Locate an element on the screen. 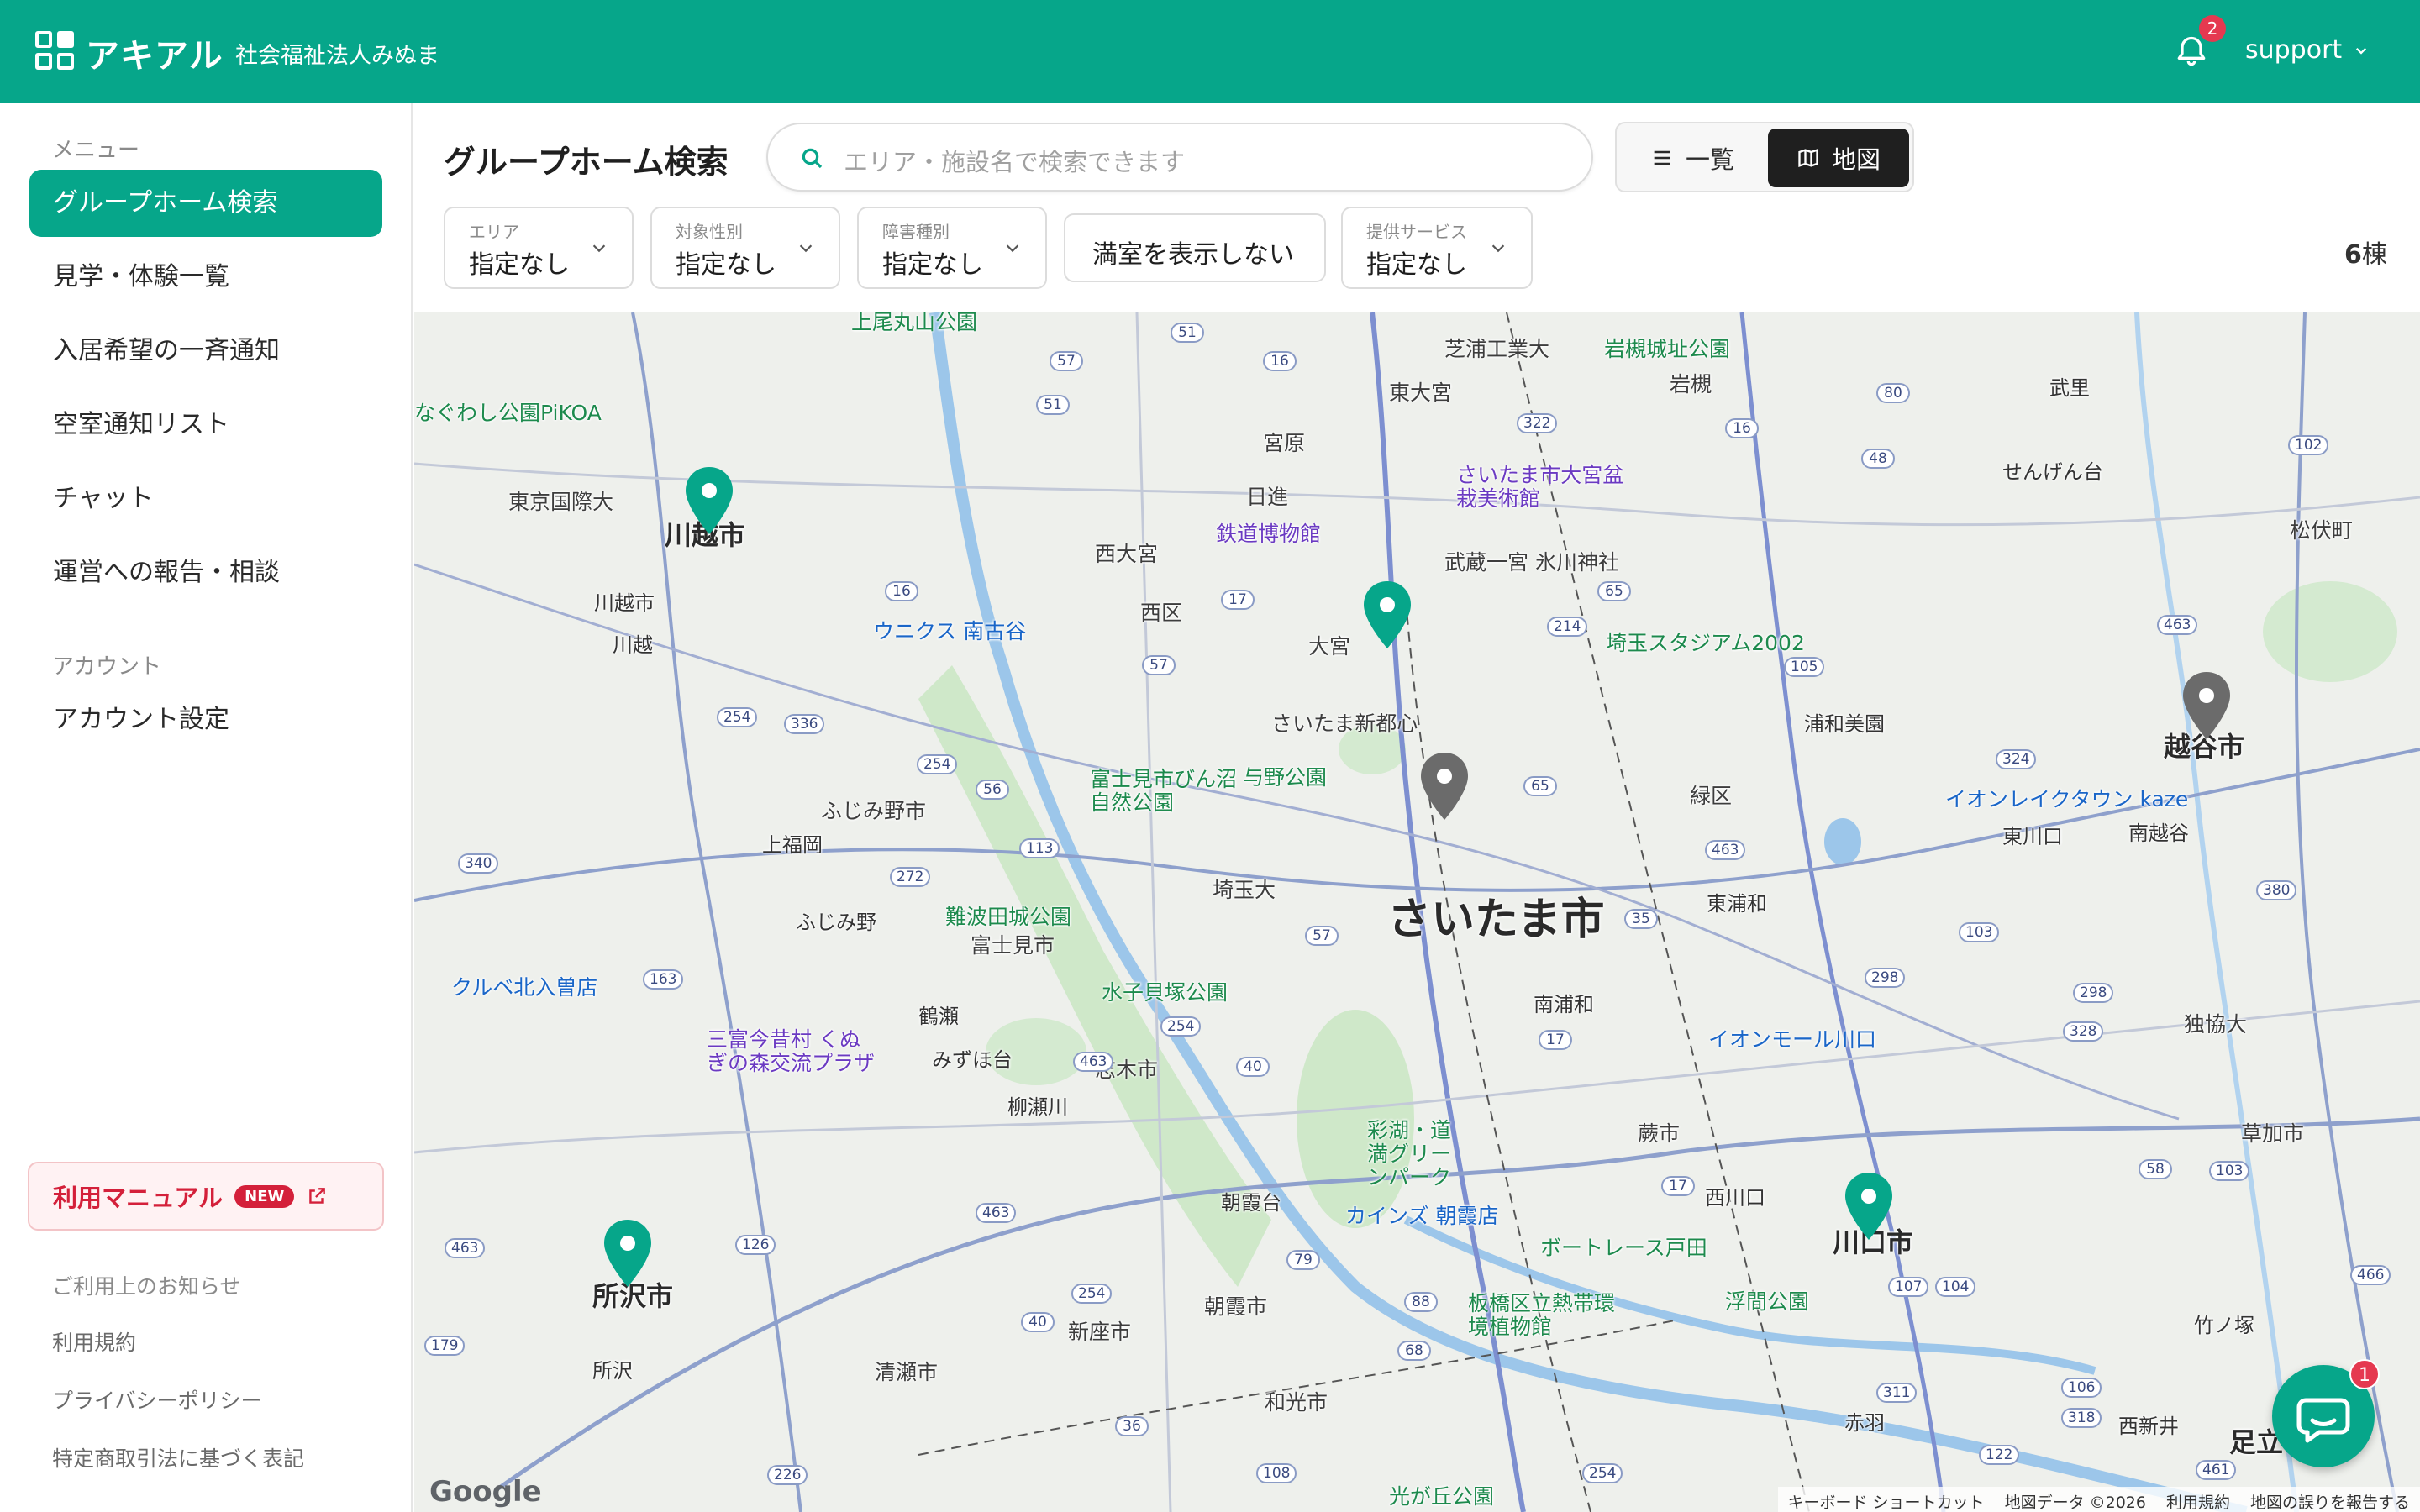  map-label-higashi-omiya: 東大宮 is located at coordinates (1421, 393).